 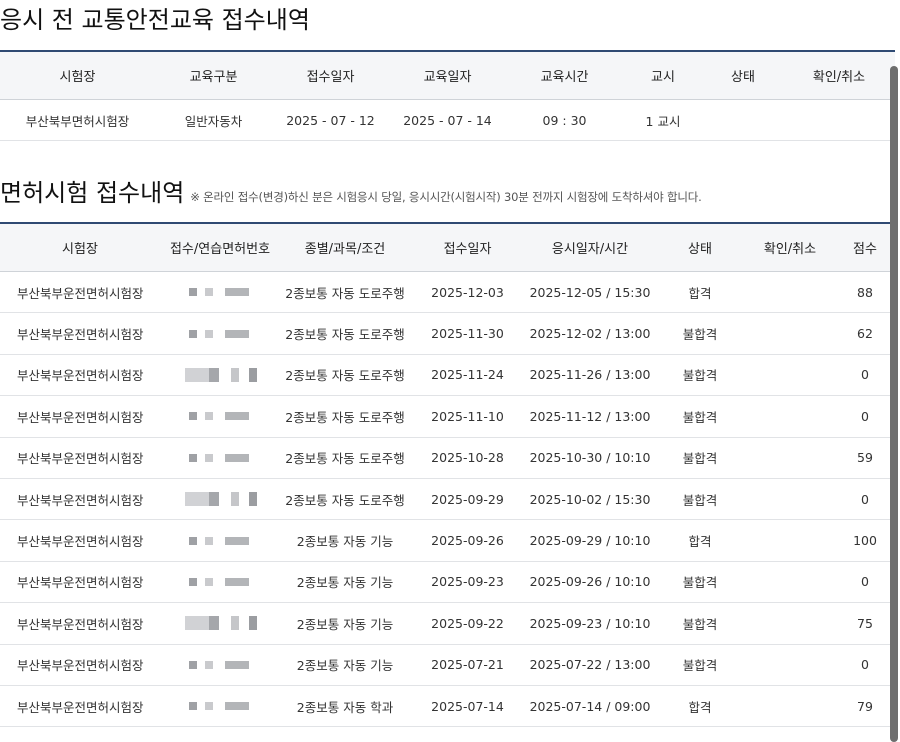 I want to click on exam-section-title: 면허시험 접수내역, so click(x=92, y=193).